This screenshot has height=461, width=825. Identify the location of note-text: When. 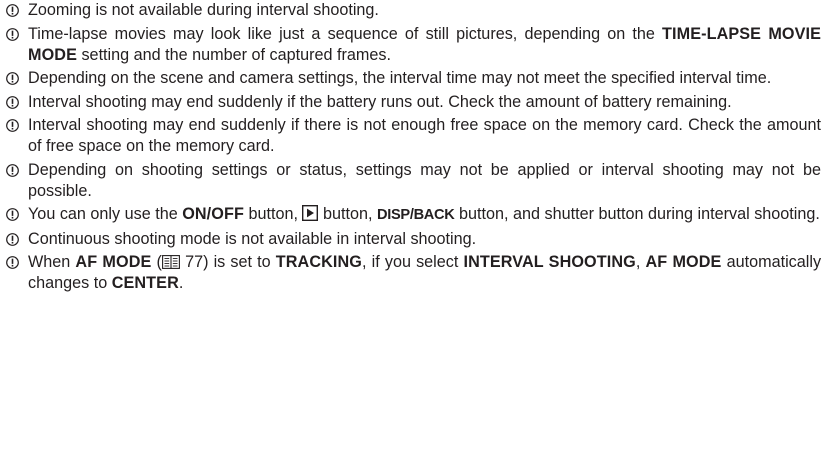
(52, 262).